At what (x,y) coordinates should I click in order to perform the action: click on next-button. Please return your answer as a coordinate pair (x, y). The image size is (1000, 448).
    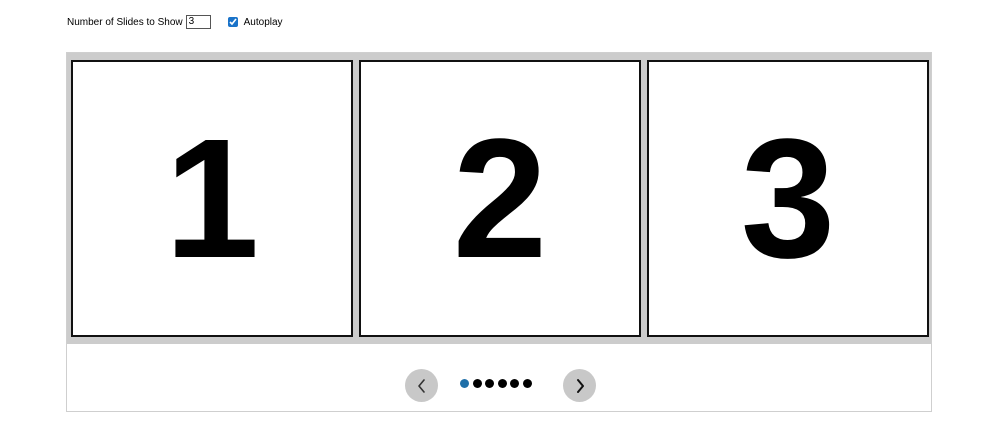
    Looking at the image, I should click on (579, 385).